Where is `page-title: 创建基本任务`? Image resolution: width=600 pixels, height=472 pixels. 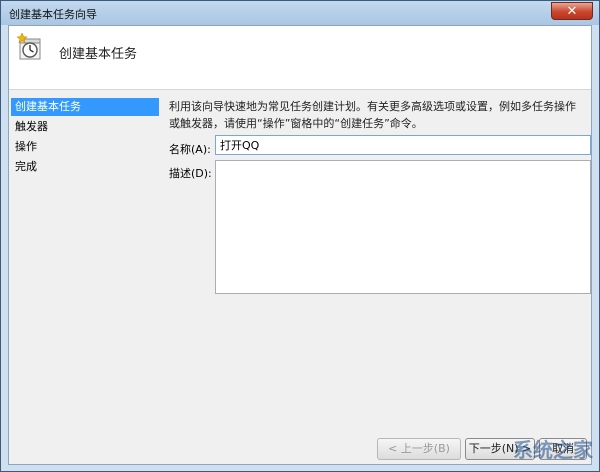 page-title: 创建基本任务 is located at coordinates (98, 54).